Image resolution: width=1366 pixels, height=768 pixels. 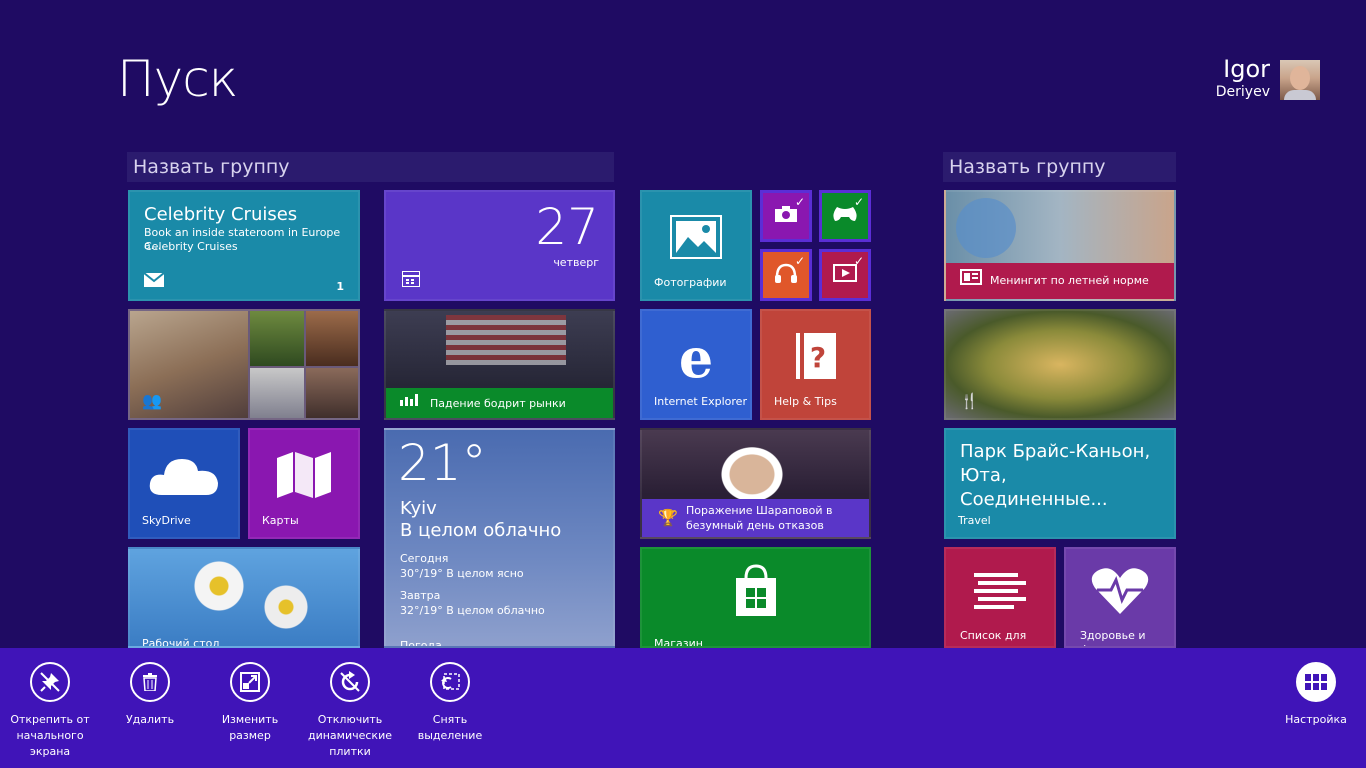 I want to click on map-icon, so click(x=304, y=477).